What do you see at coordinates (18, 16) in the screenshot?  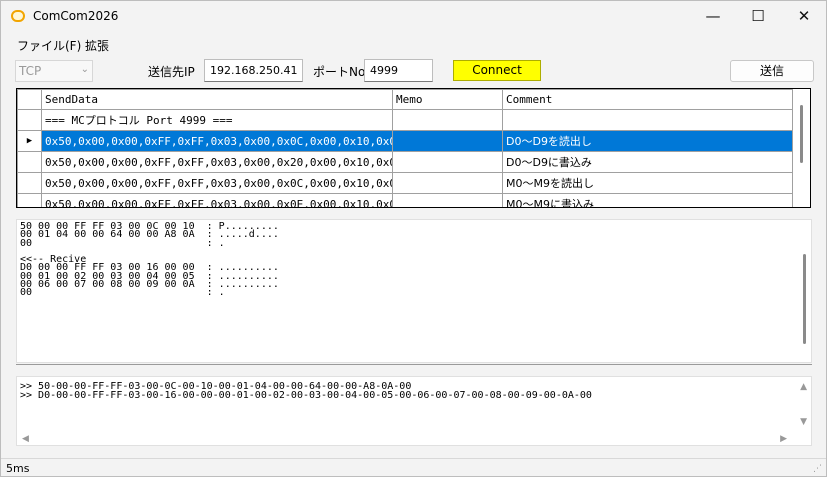 I see `app-logo-icon` at bounding box center [18, 16].